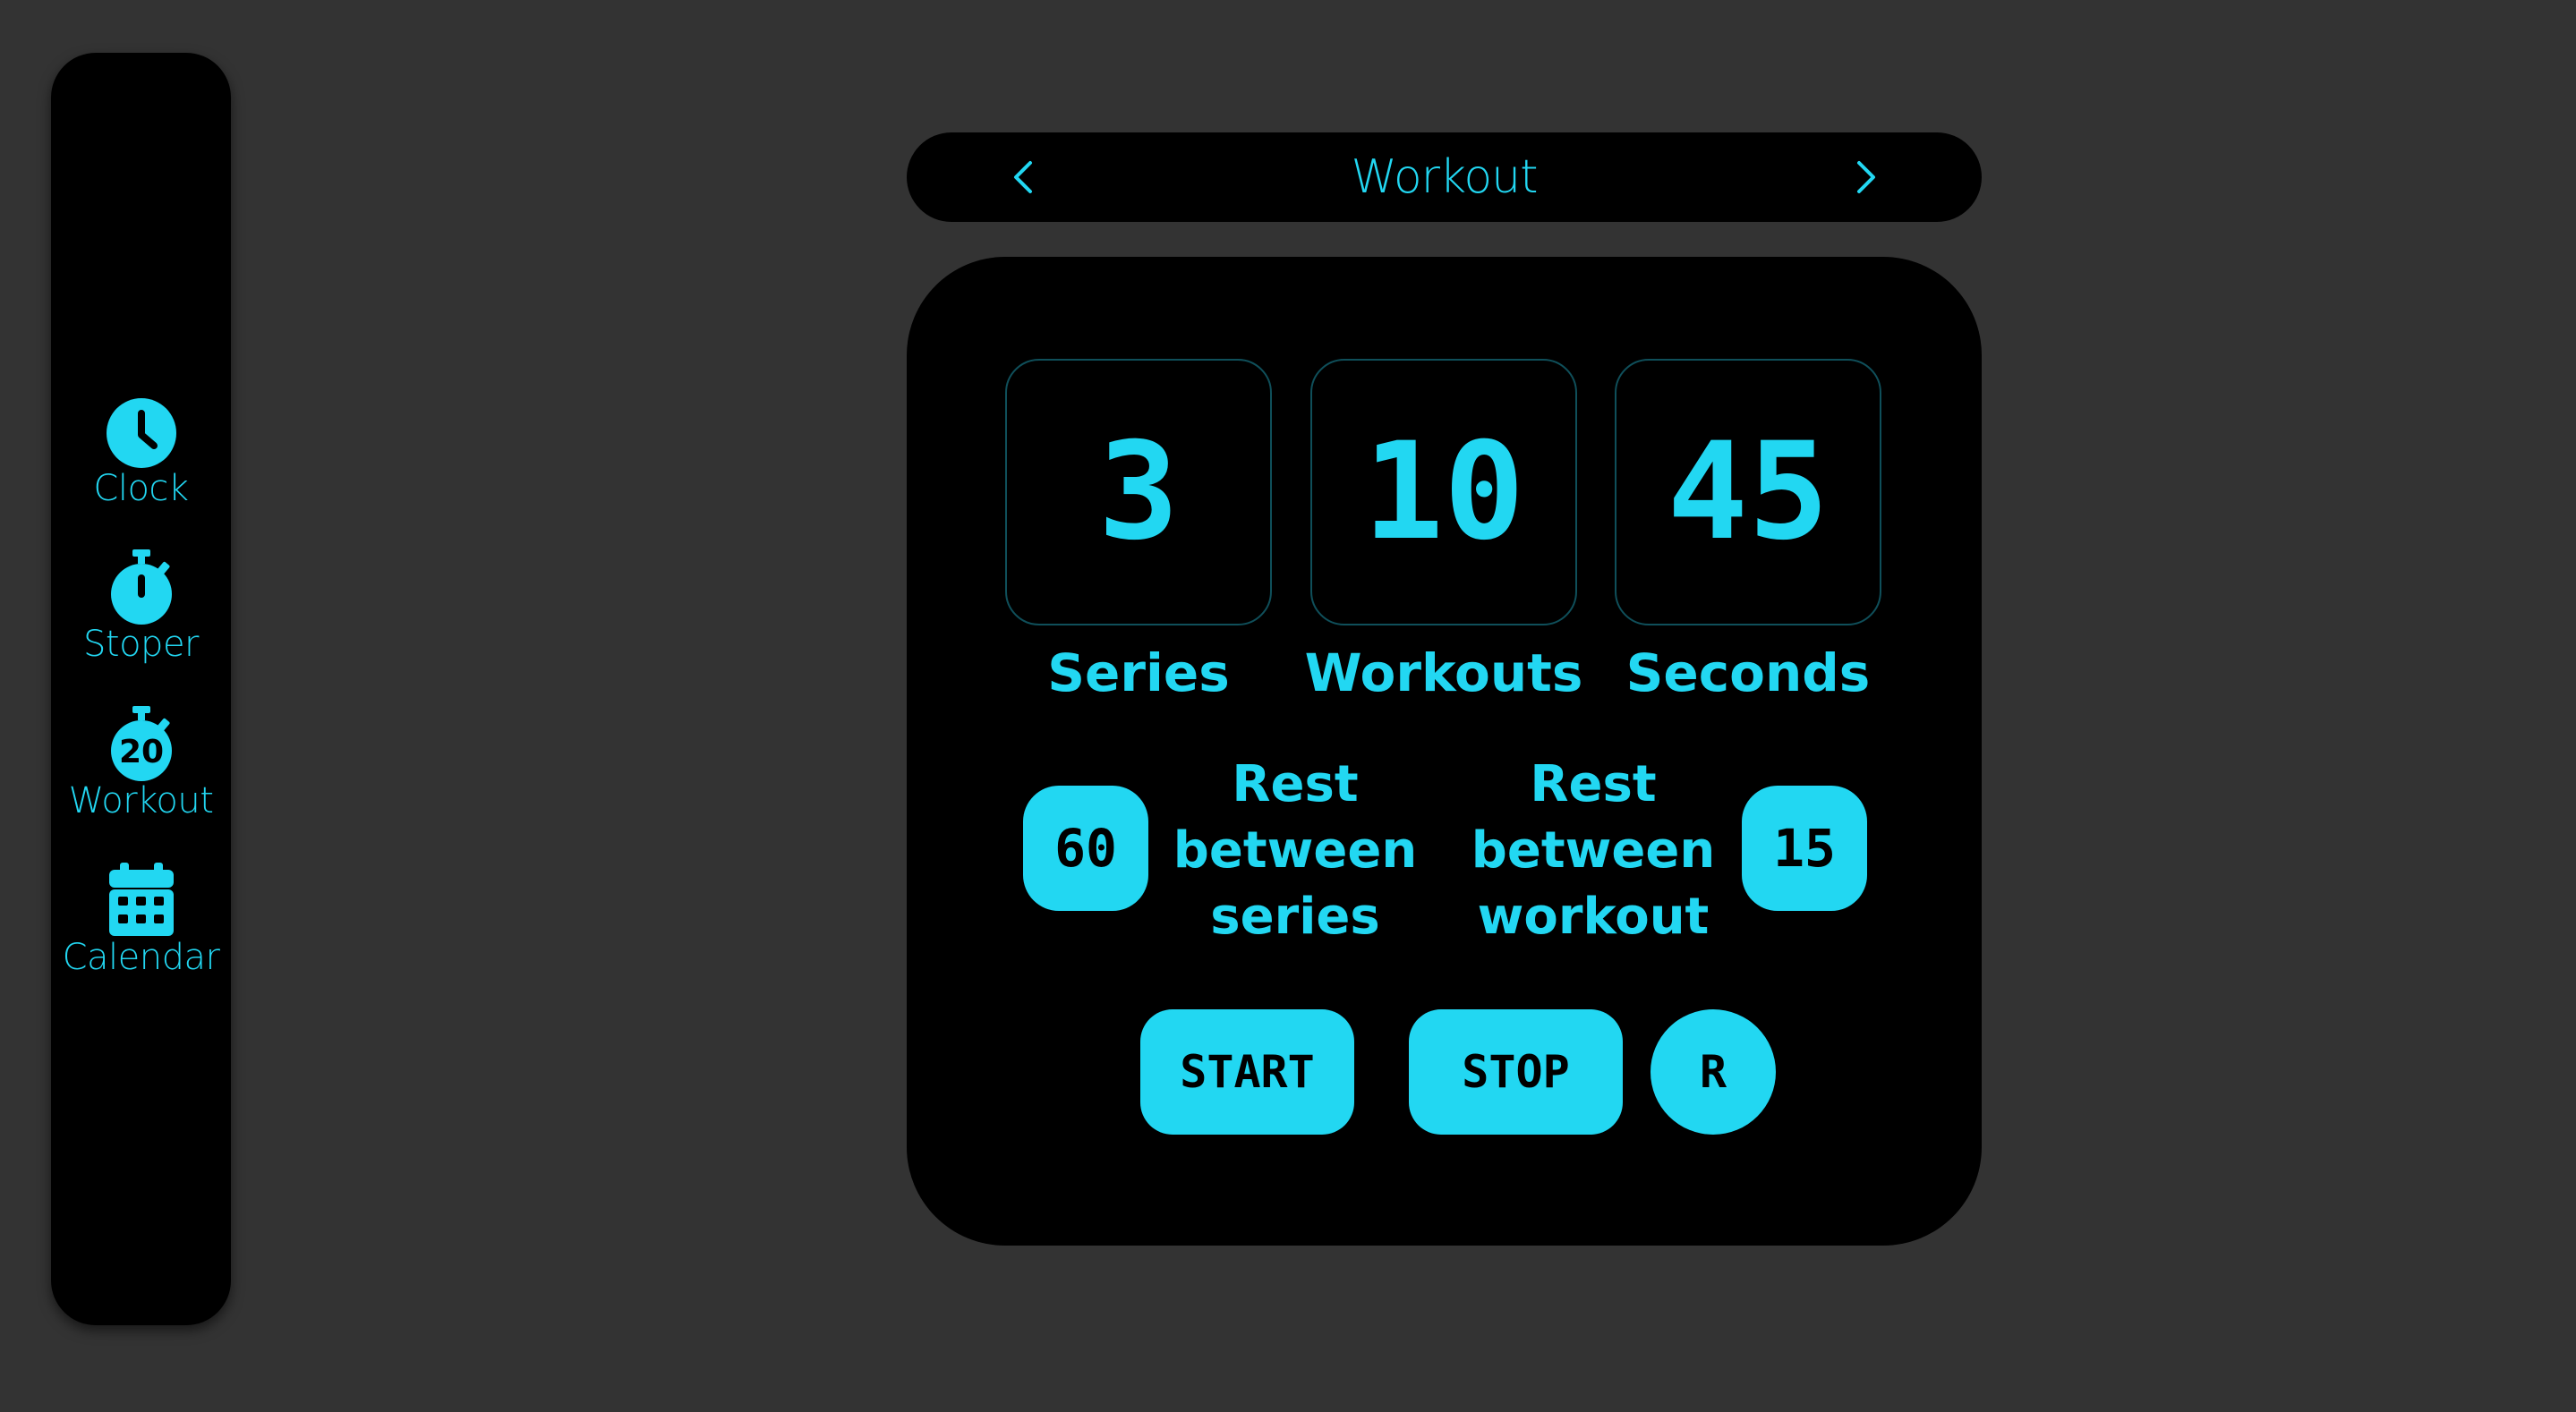 The height and width of the screenshot is (1412, 2576). I want to click on clock-icon, so click(141, 433).